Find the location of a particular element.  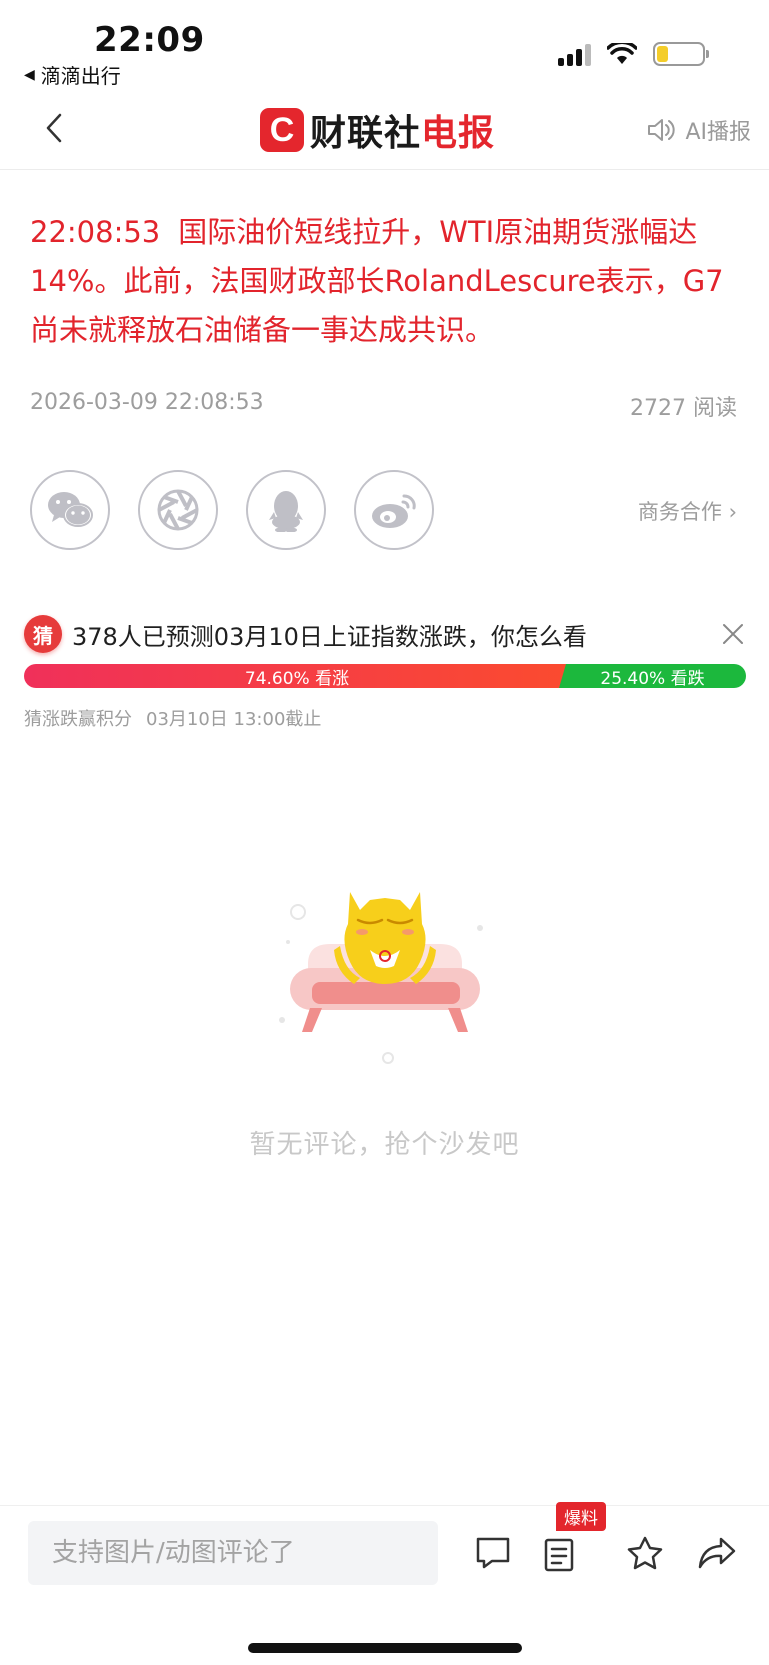

share-weibo-button is located at coordinates (394, 510).